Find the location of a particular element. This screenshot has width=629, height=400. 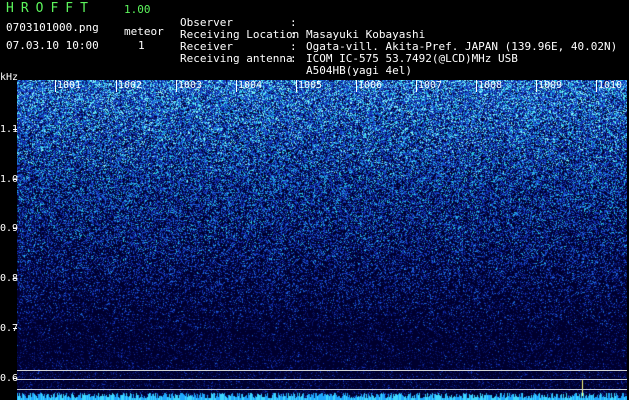

app-title: HROFFT is located at coordinates (50, 8).